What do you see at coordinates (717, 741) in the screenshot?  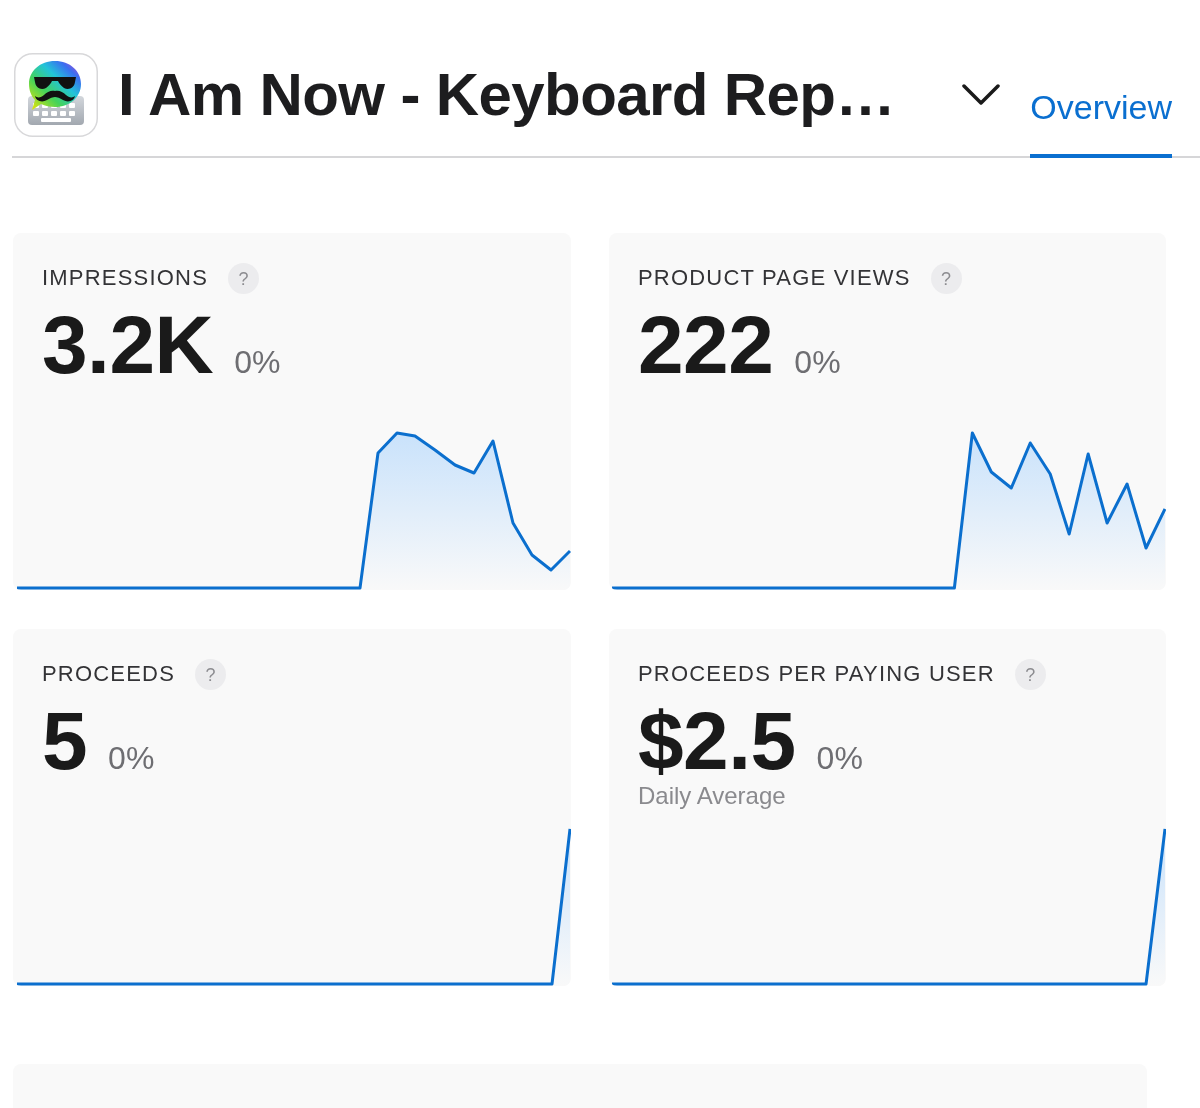 I see `metric-value: $2.5` at bounding box center [717, 741].